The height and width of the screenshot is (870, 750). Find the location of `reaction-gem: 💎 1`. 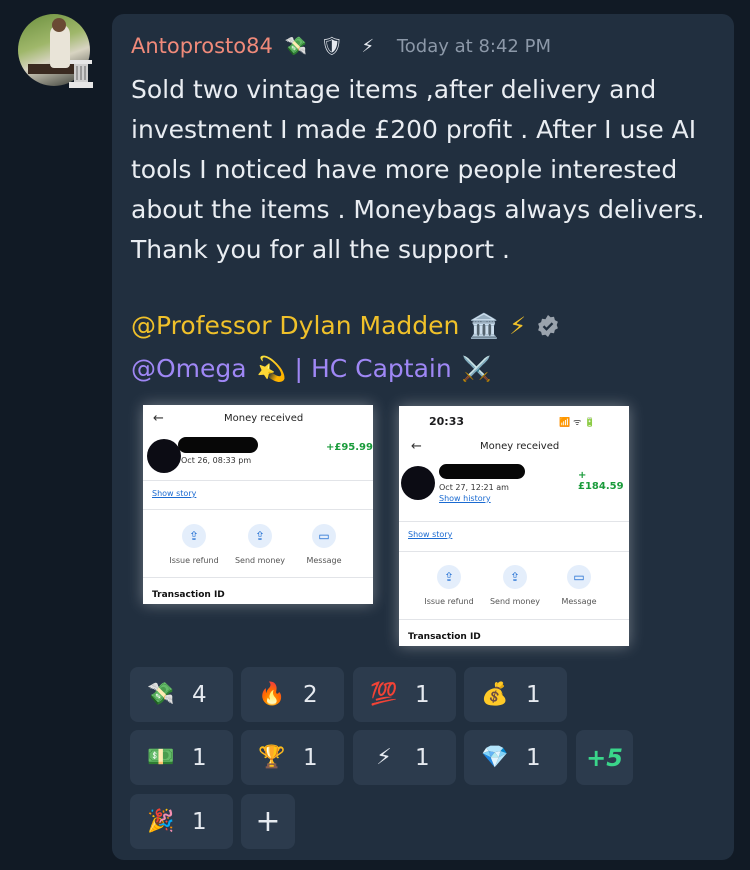

reaction-gem: 💎 1 is located at coordinates (515, 757).